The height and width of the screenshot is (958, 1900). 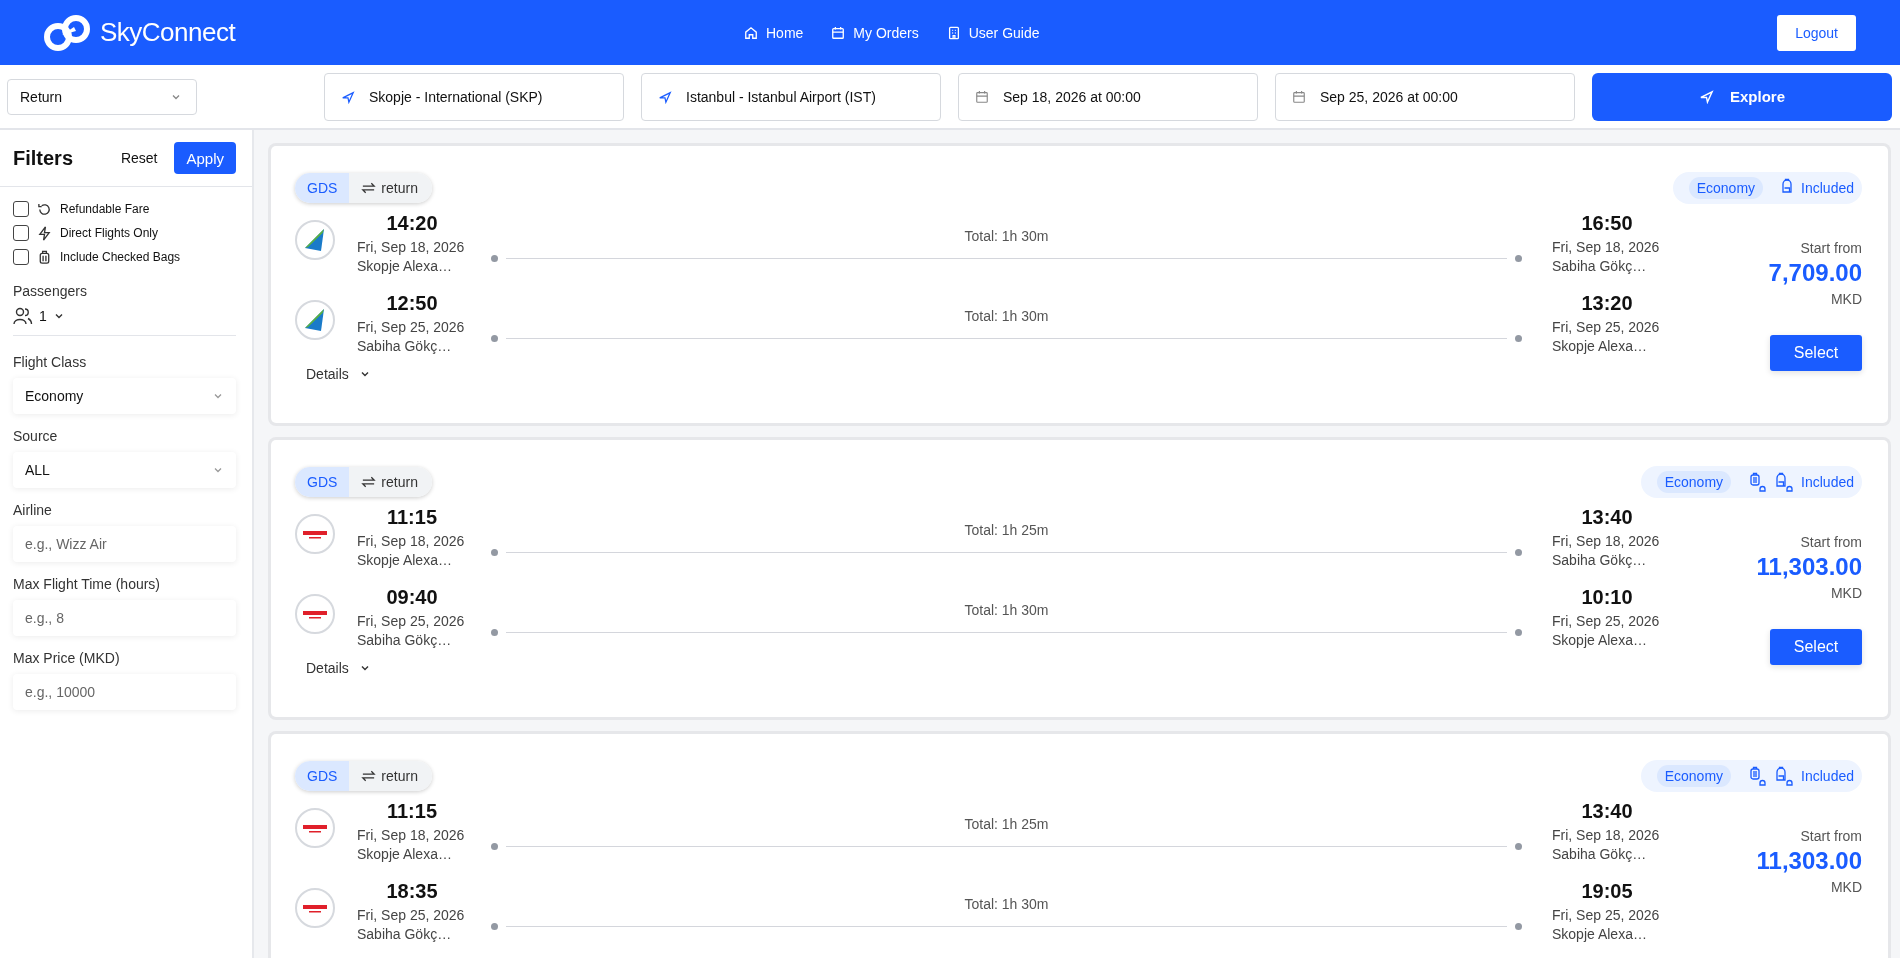 What do you see at coordinates (412, 303) in the screenshot?
I see `departure-time: 12:50` at bounding box center [412, 303].